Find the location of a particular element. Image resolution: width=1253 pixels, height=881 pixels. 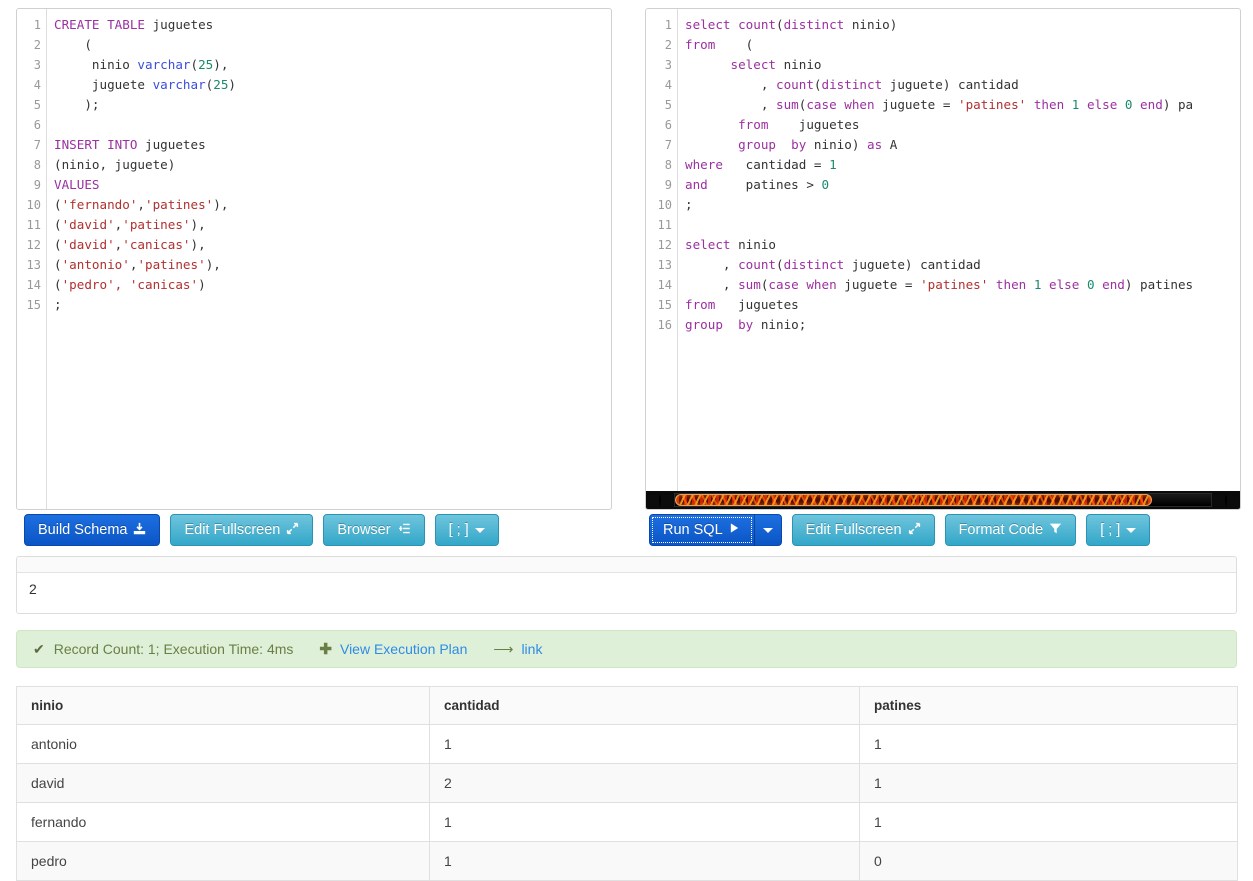

code-token: sum is located at coordinates (749, 284).